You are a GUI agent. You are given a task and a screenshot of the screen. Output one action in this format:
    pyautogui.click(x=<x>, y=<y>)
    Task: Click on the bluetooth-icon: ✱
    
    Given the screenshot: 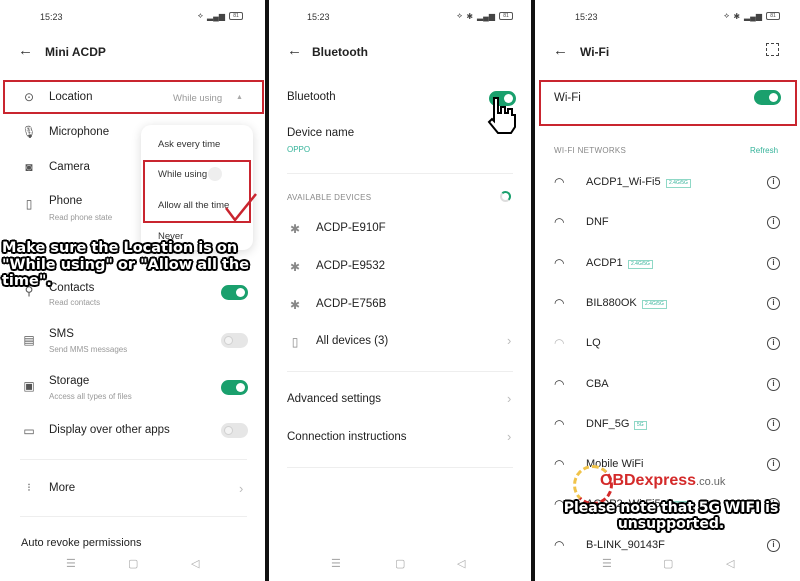 What is the action you would take?
    pyautogui.click(x=295, y=305)
    